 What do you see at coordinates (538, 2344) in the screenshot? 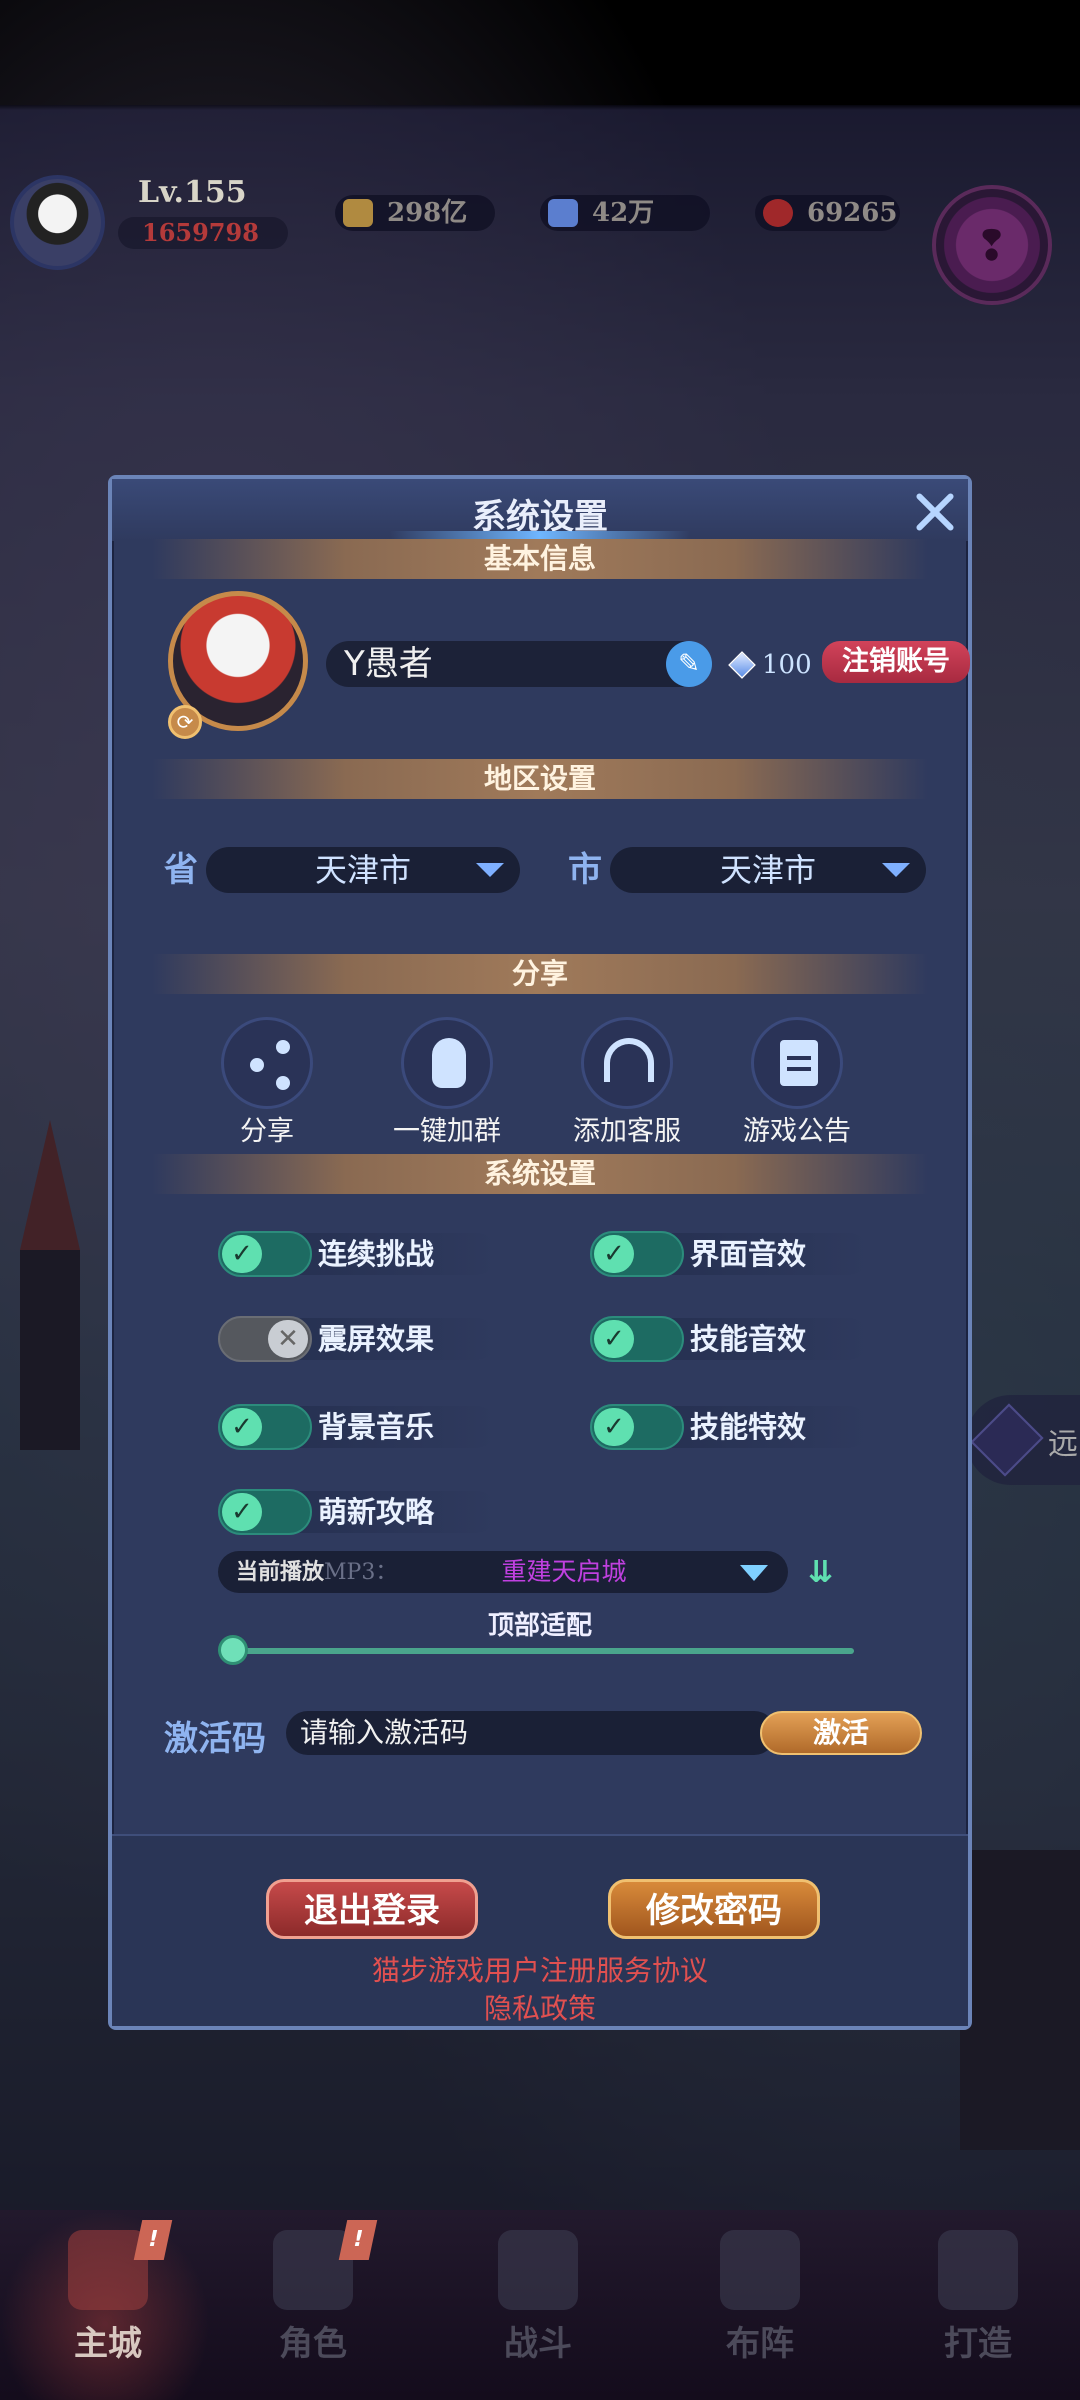
I see `nav-label: 战斗` at bounding box center [538, 2344].